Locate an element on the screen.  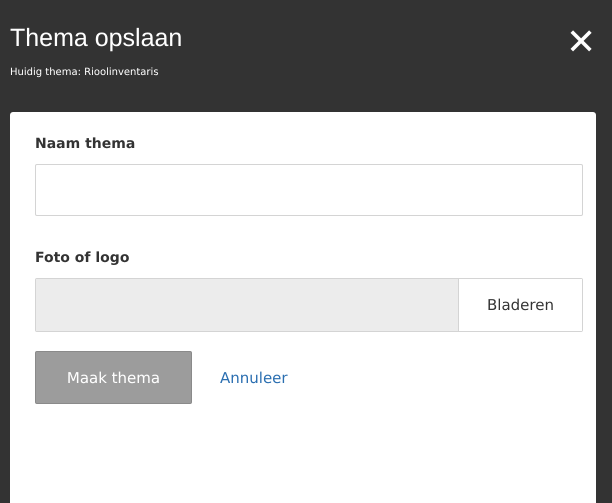
current-theme-text: Huidig thema: Rioolinventaris is located at coordinates (85, 72).